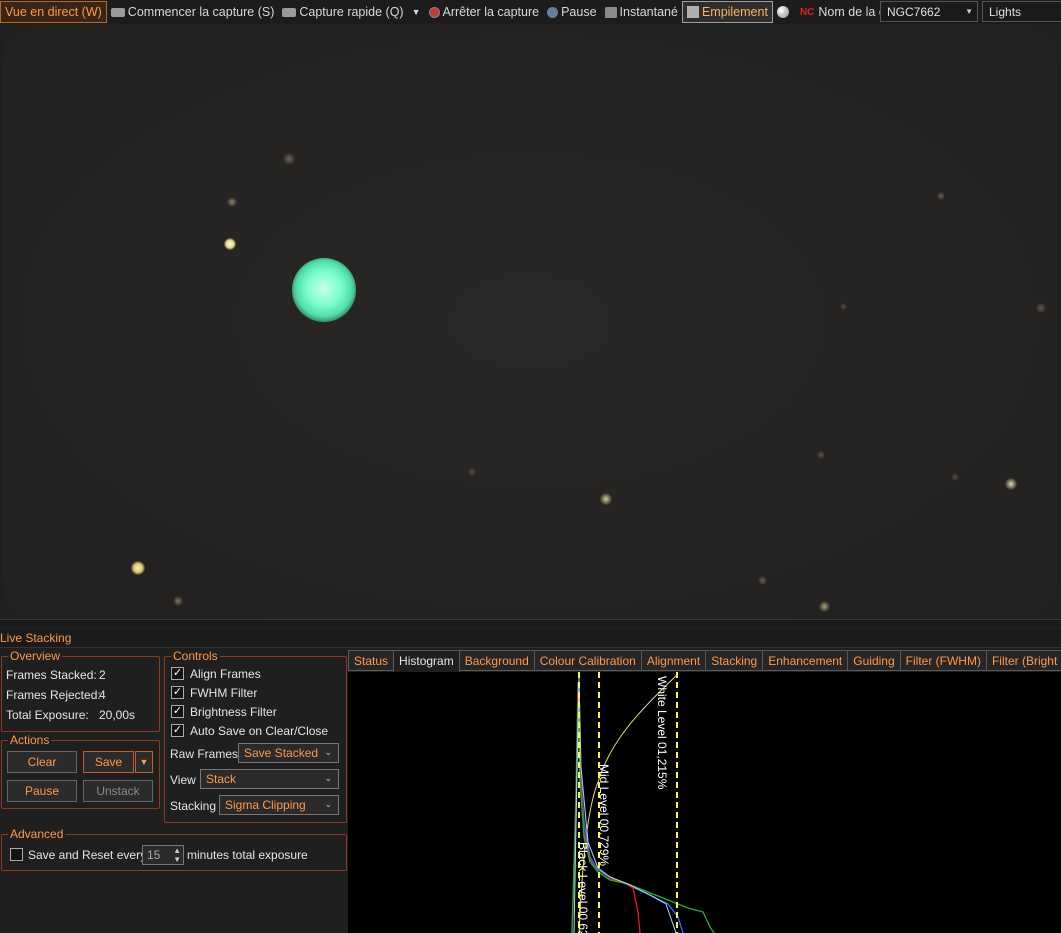  Describe the element at coordinates (371, 660) in the screenshot. I see `tab-status: Status` at that location.